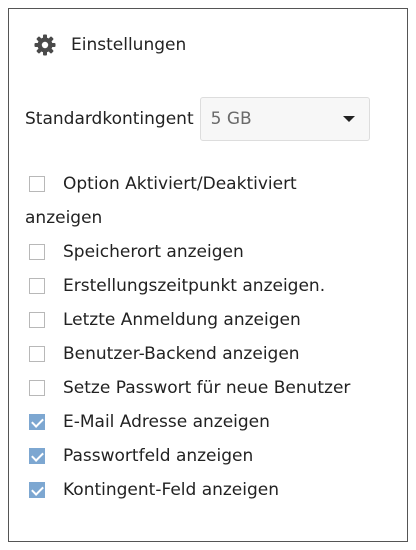 This screenshot has width=416, height=550. What do you see at coordinates (171, 490) in the screenshot?
I see `option-label: Kontingent-Feld anzeigen` at bounding box center [171, 490].